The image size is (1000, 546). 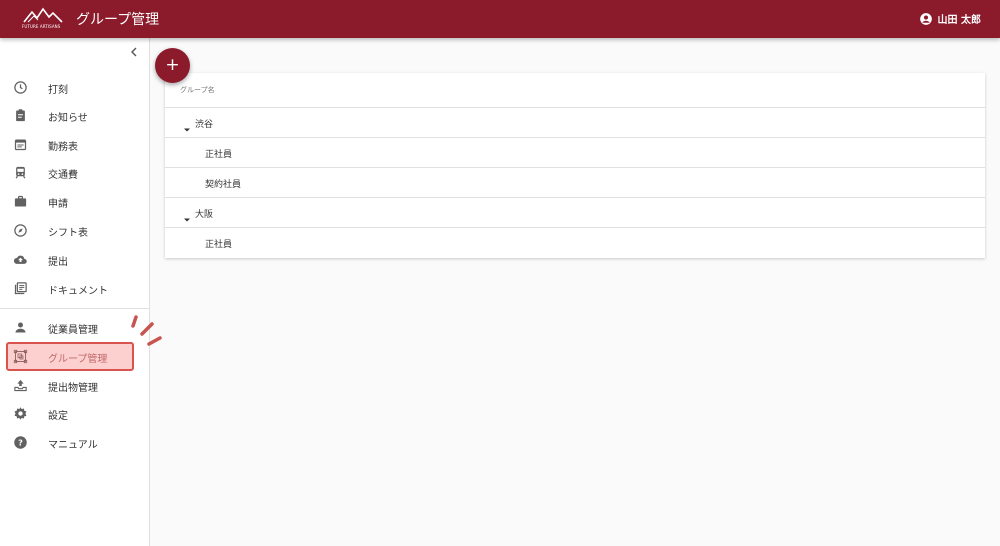 What do you see at coordinates (118, 20) in the screenshot?
I see `page-title: グループ管理` at bounding box center [118, 20].